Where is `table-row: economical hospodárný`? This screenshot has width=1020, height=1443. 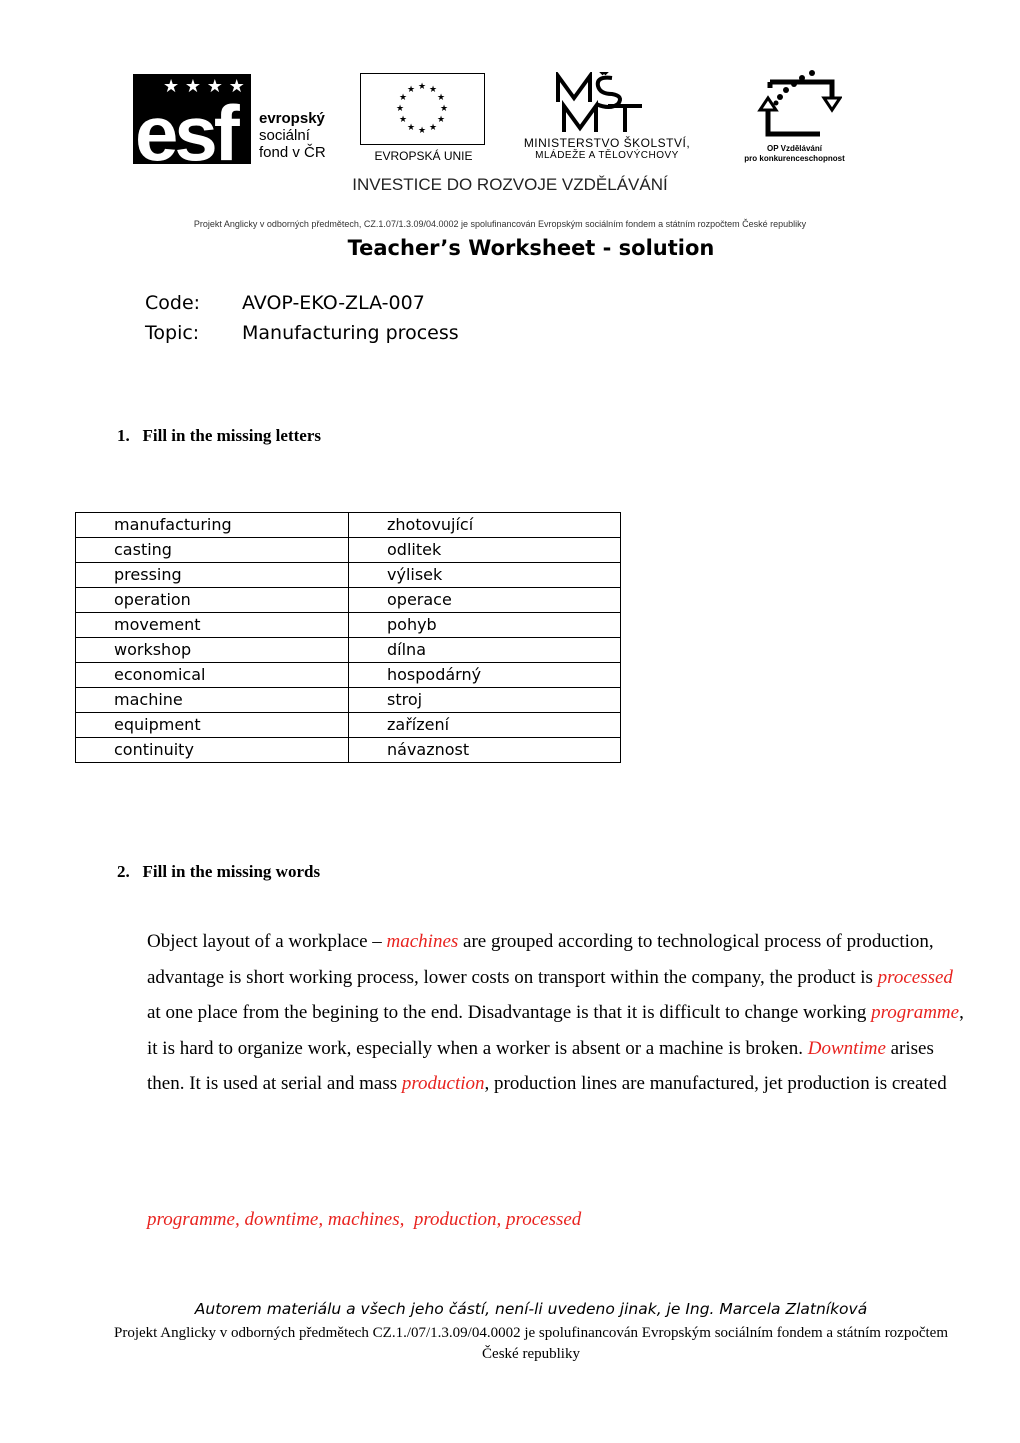
table-row: economical hospodárný is located at coordinates (348, 675).